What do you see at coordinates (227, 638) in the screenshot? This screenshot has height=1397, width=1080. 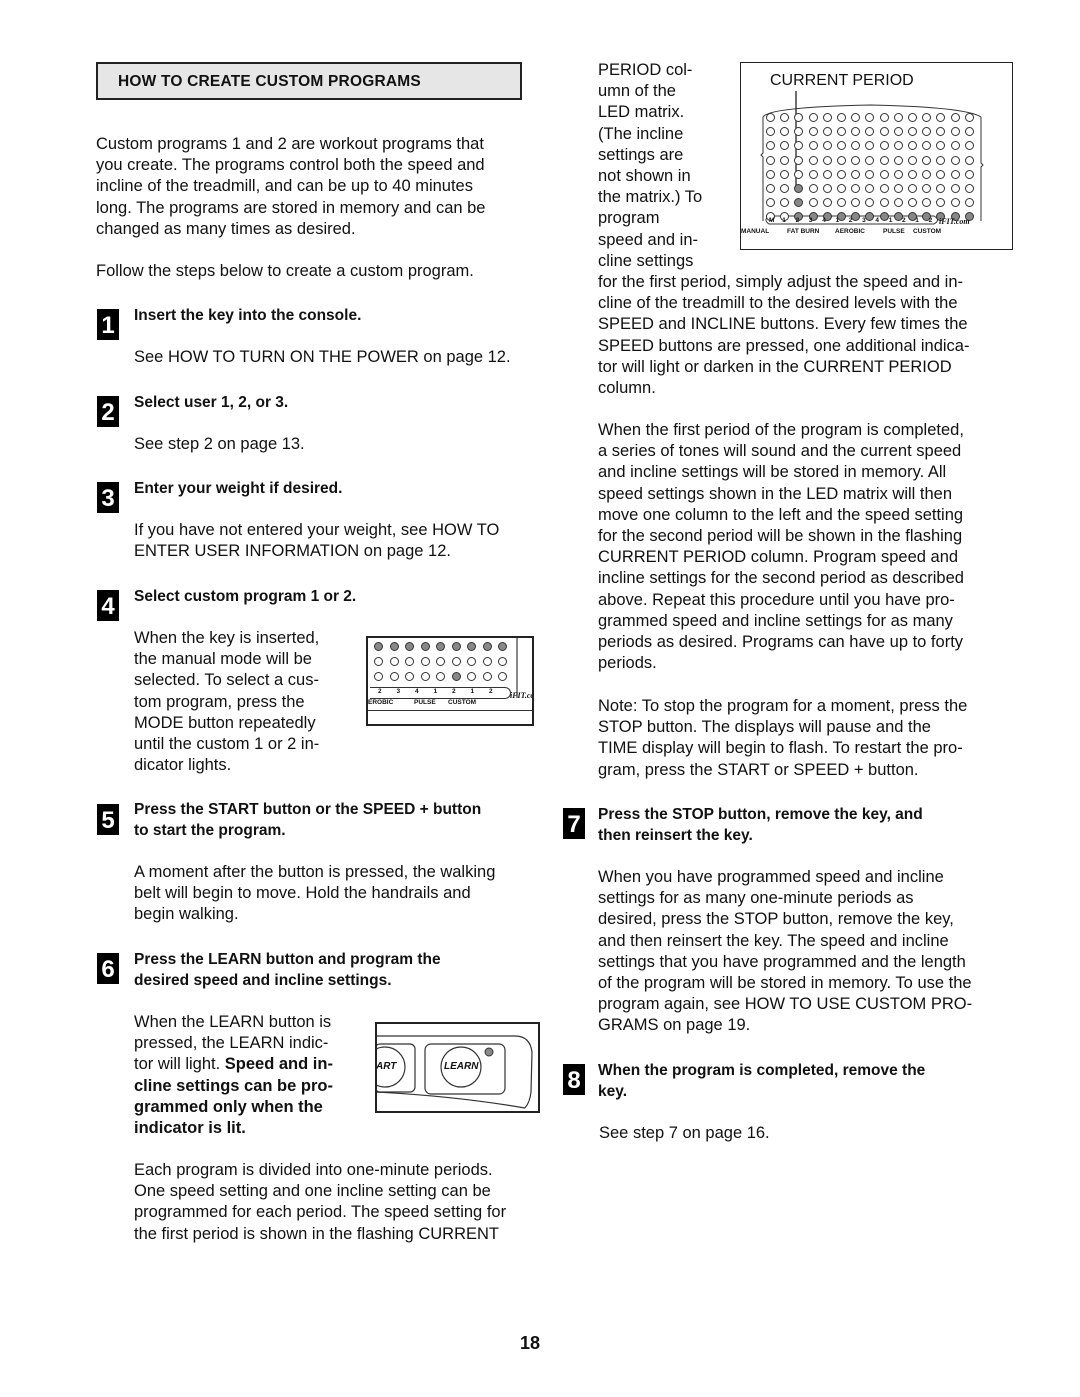 I see `body-line: When the key is inserted,` at bounding box center [227, 638].